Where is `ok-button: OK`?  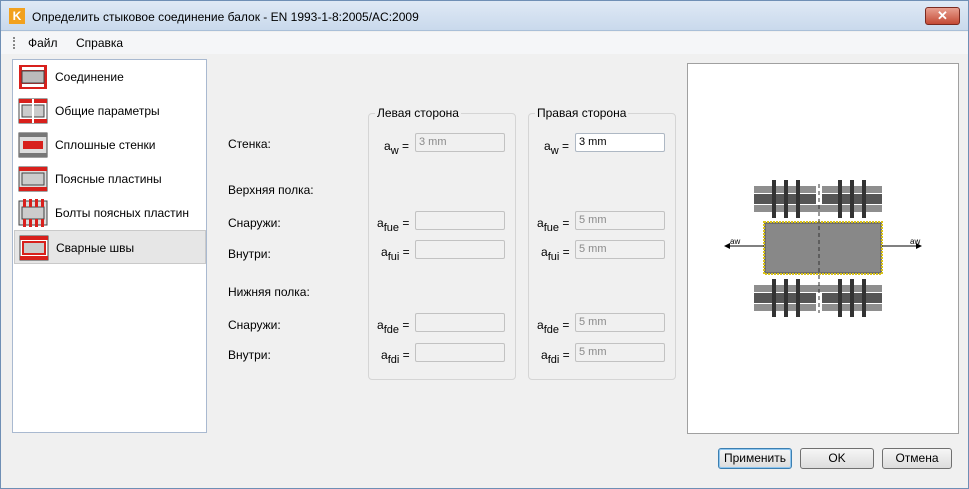 ok-button: OK is located at coordinates (837, 458).